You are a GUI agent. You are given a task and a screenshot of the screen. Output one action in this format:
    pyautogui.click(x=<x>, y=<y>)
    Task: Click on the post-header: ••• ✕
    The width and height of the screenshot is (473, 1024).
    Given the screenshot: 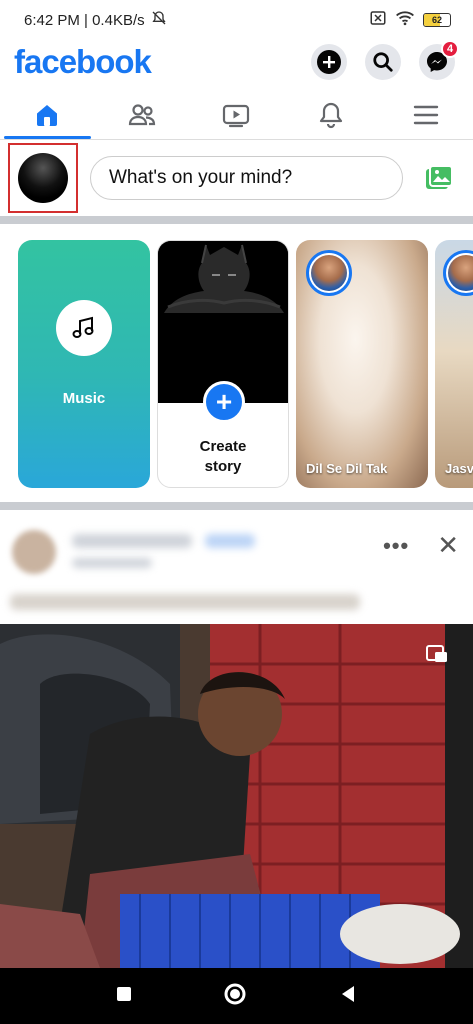 What is the action you would take?
    pyautogui.click(x=236, y=568)
    